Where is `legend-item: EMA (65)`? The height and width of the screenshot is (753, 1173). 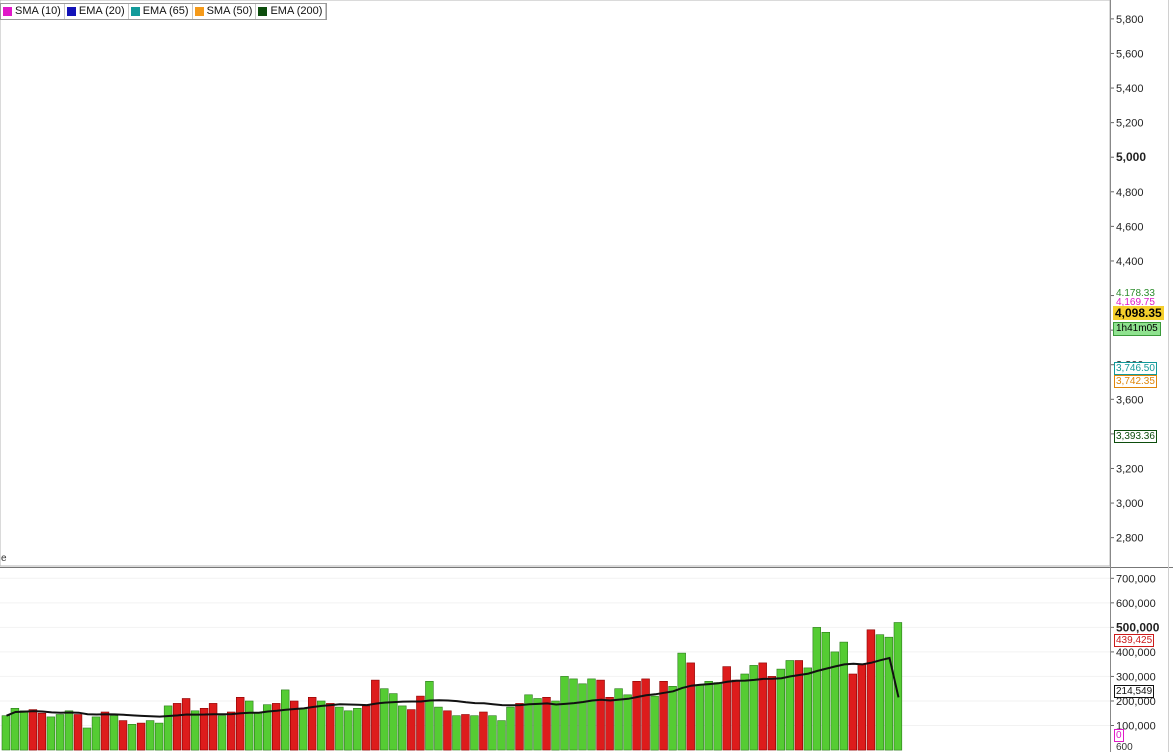
legend-item: EMA (65) is located at coordinates (161, 11).